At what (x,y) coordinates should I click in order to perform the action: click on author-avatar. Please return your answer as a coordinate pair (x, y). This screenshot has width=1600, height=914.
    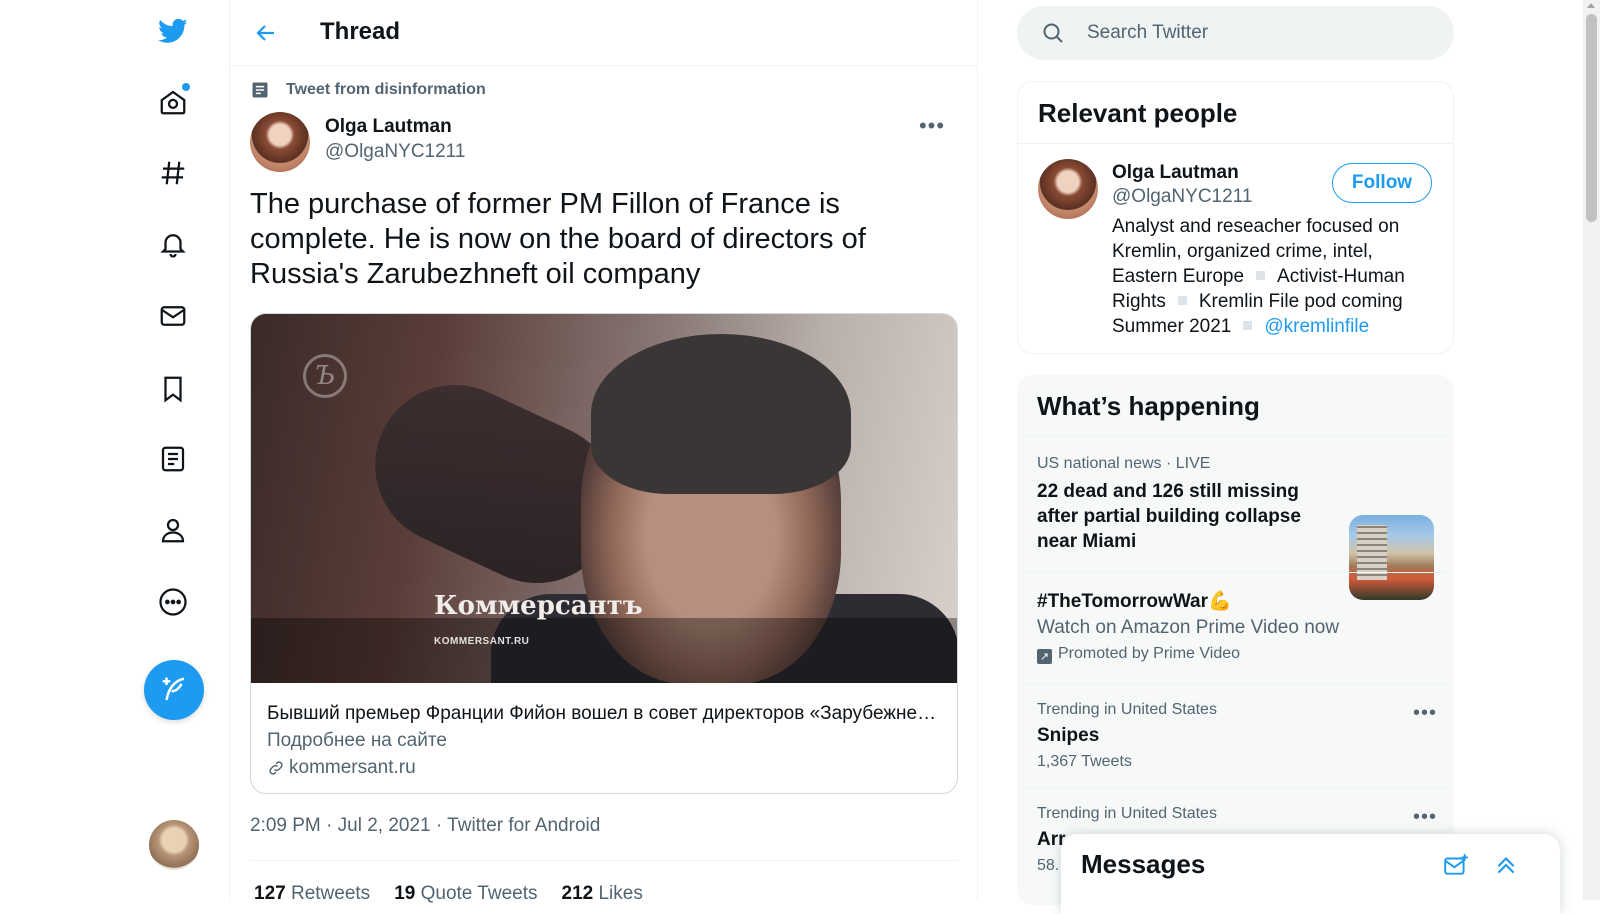
    Looking at the image, I should click on (280, 142).